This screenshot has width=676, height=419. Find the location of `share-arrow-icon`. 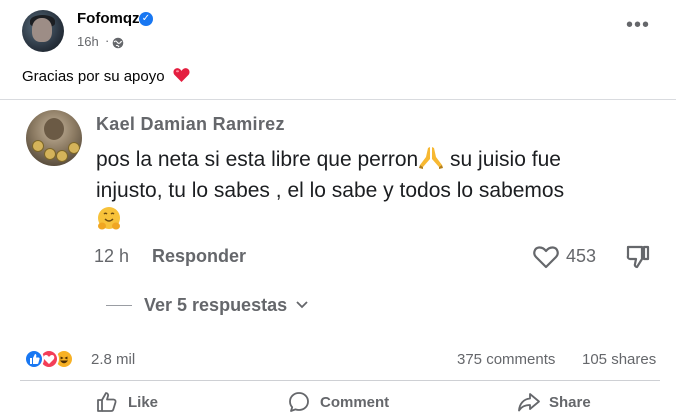

share-arrow-icon is located at coordinates (529, 402).